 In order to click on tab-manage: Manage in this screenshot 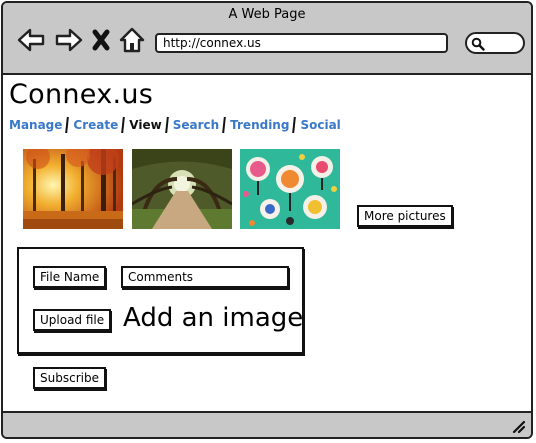, I will do `click(35, 125)`.